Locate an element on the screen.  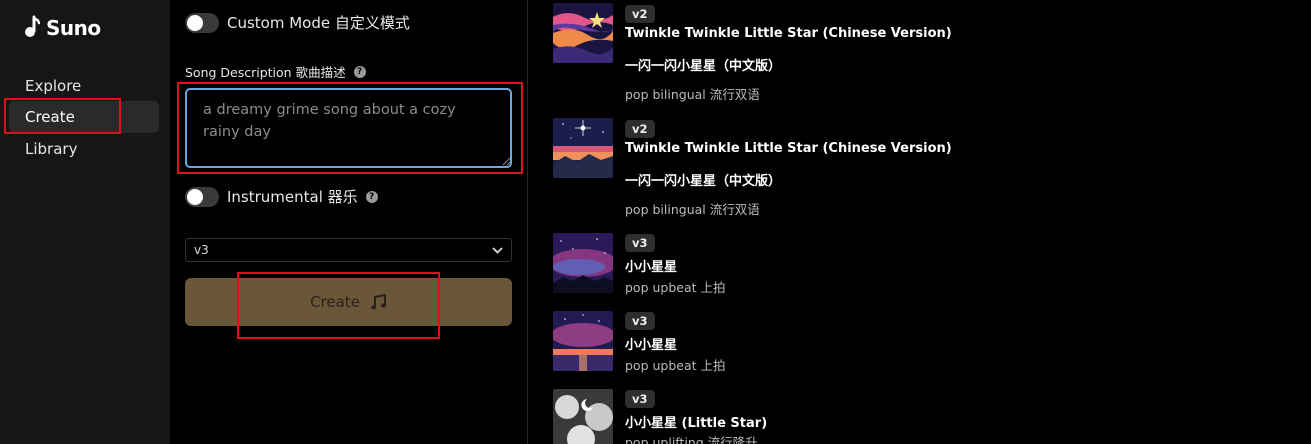
create-button: Create is located at coordinates (348, 302).